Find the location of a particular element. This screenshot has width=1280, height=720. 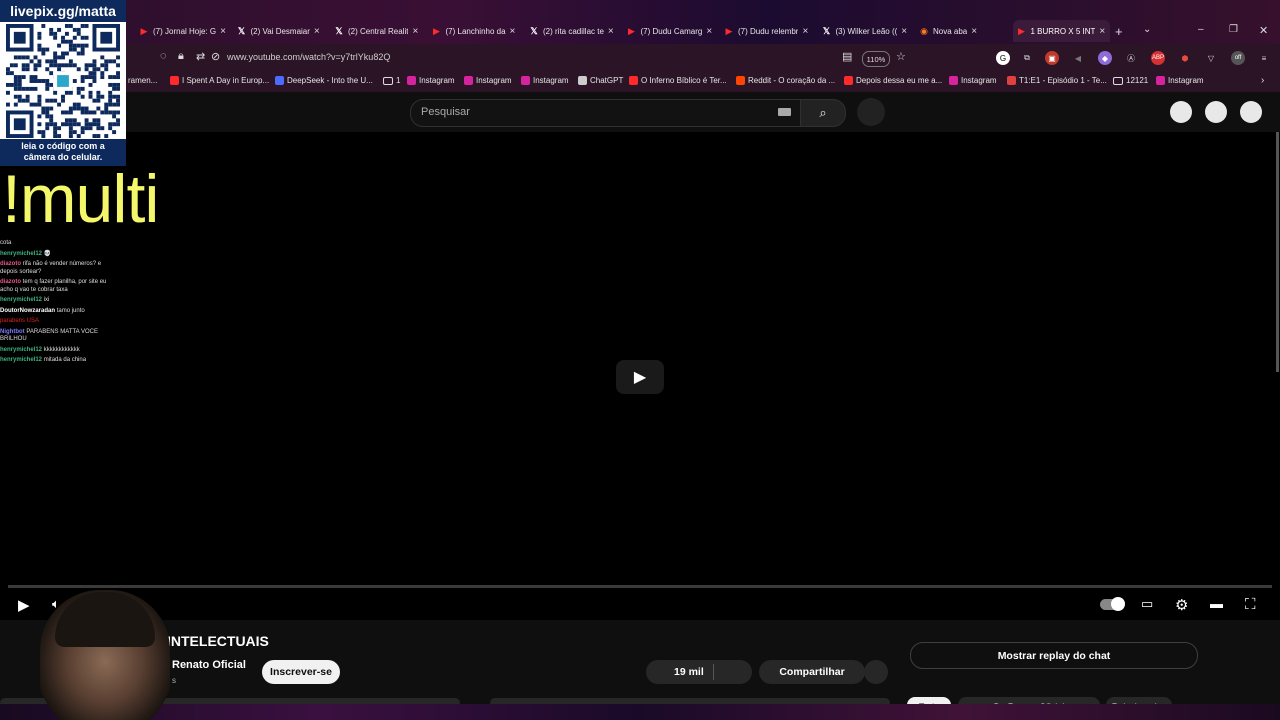

video-progress-bar is located at coordinates (640, 586).